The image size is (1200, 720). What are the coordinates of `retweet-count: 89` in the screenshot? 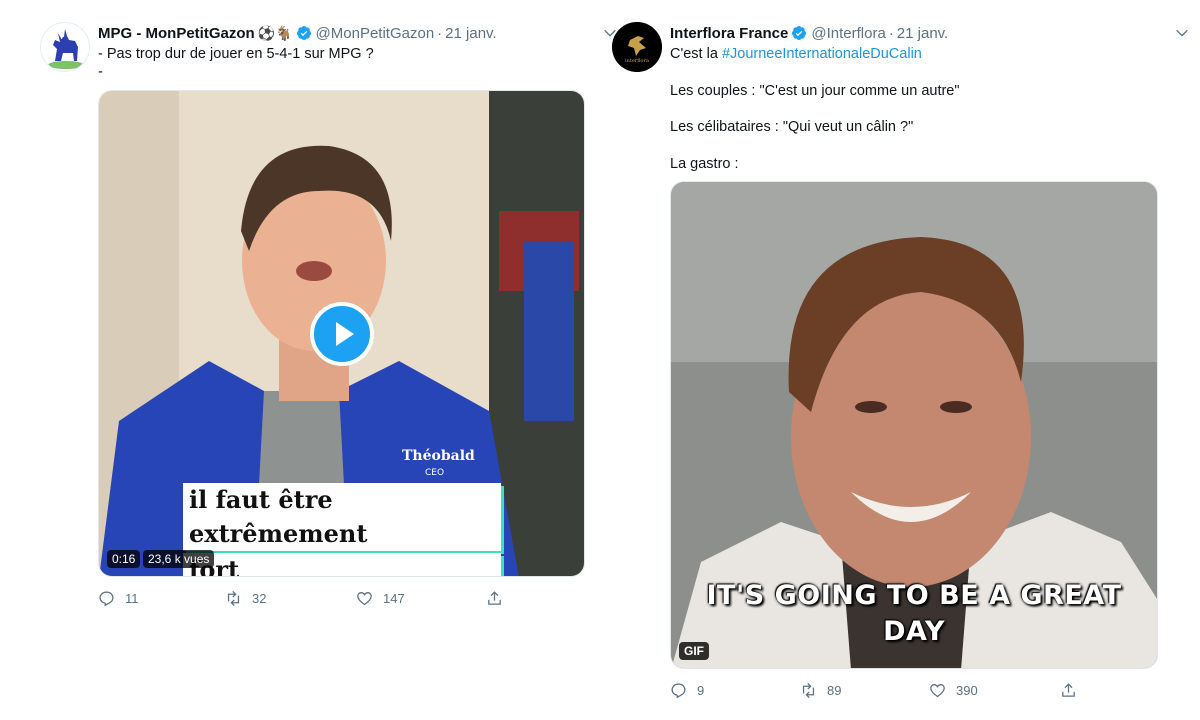 It's located at (834, 690).